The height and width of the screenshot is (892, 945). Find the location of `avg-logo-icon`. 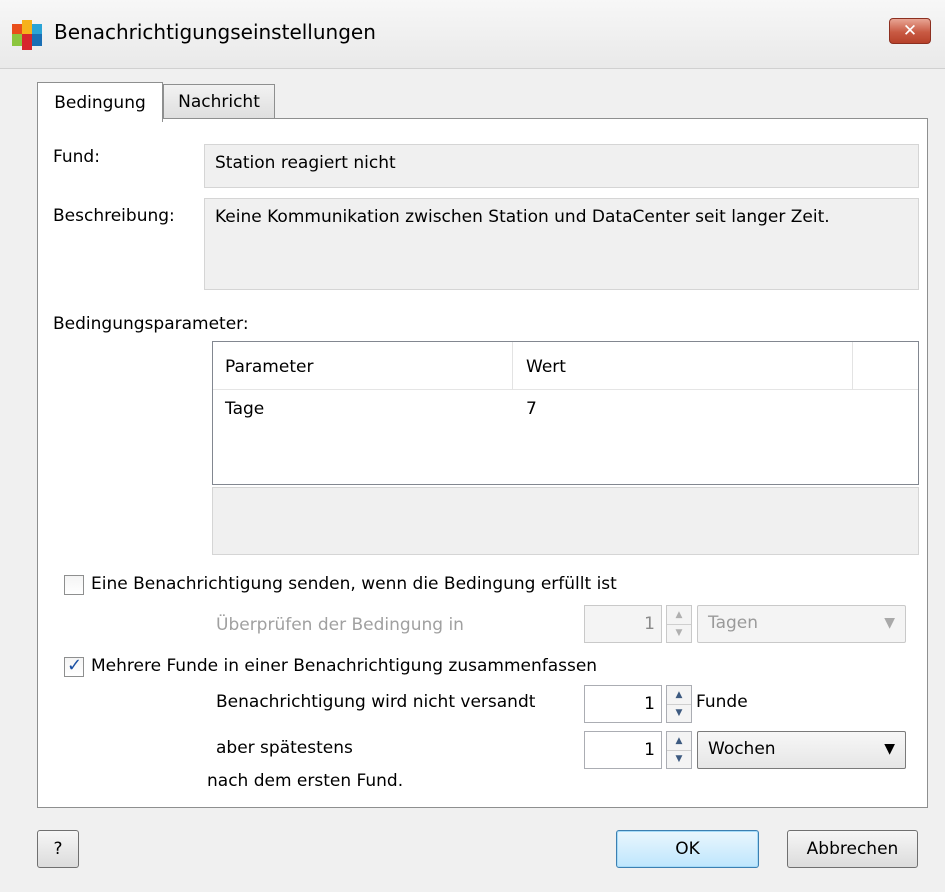

avg-logo-icon is located at coordinates (27, 35).